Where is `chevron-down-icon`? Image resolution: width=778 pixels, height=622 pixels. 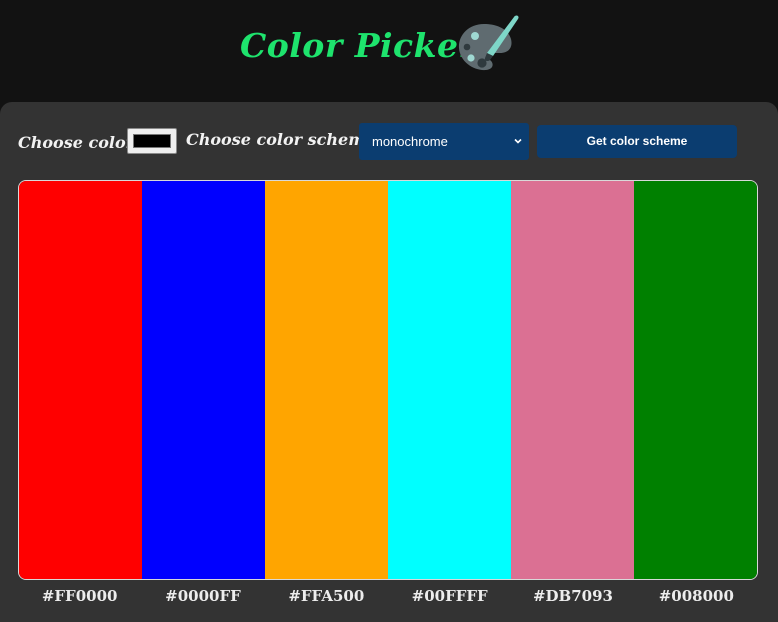 chevron-down-icon is located at coordinates (518, 141).